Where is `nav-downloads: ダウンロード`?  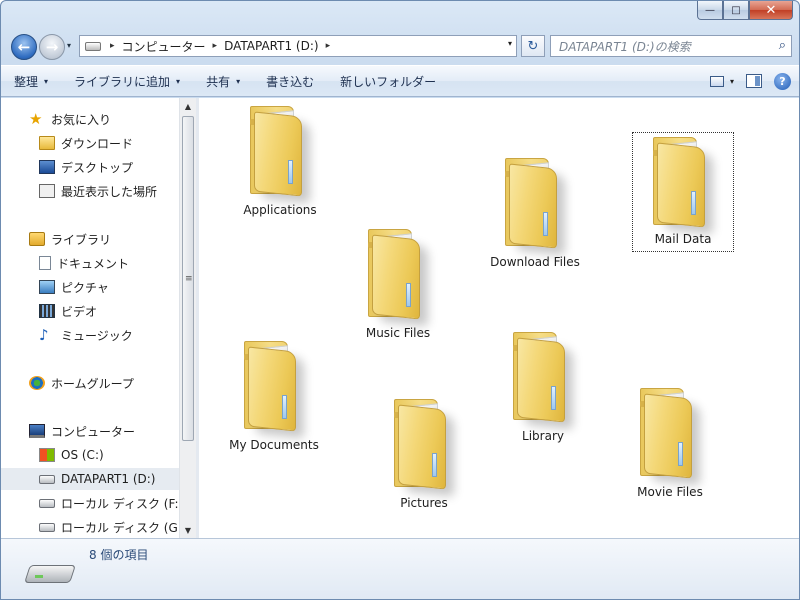 nav-downloads: ダウンロード is located at coordinates (90, 143).